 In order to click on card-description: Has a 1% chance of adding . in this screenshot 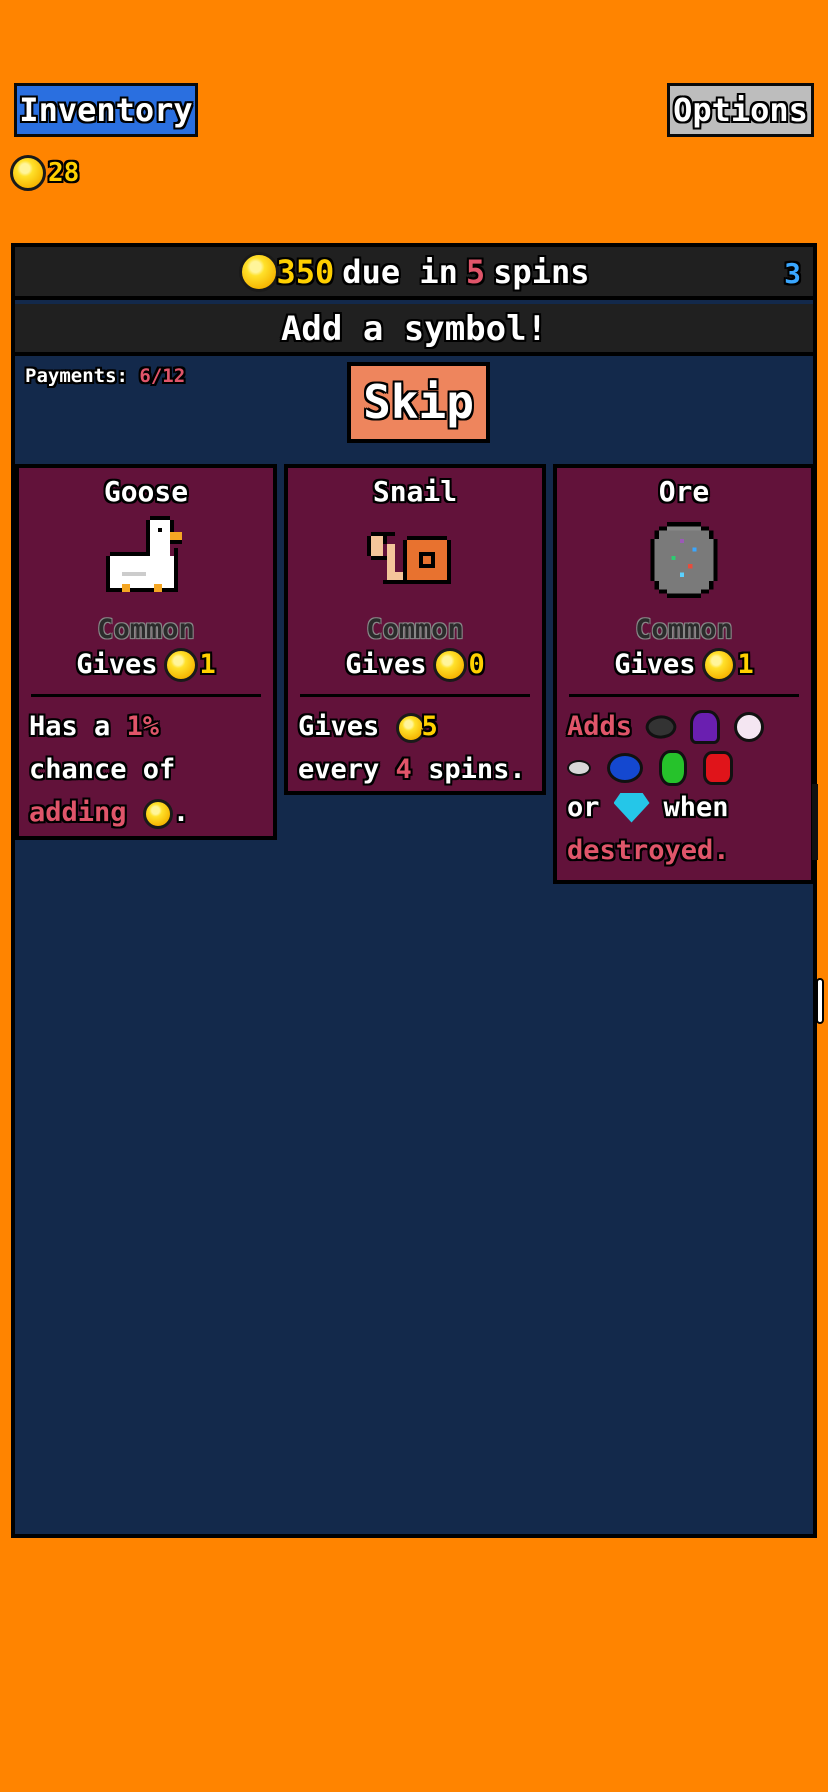, I will do `click(146, 769)`.